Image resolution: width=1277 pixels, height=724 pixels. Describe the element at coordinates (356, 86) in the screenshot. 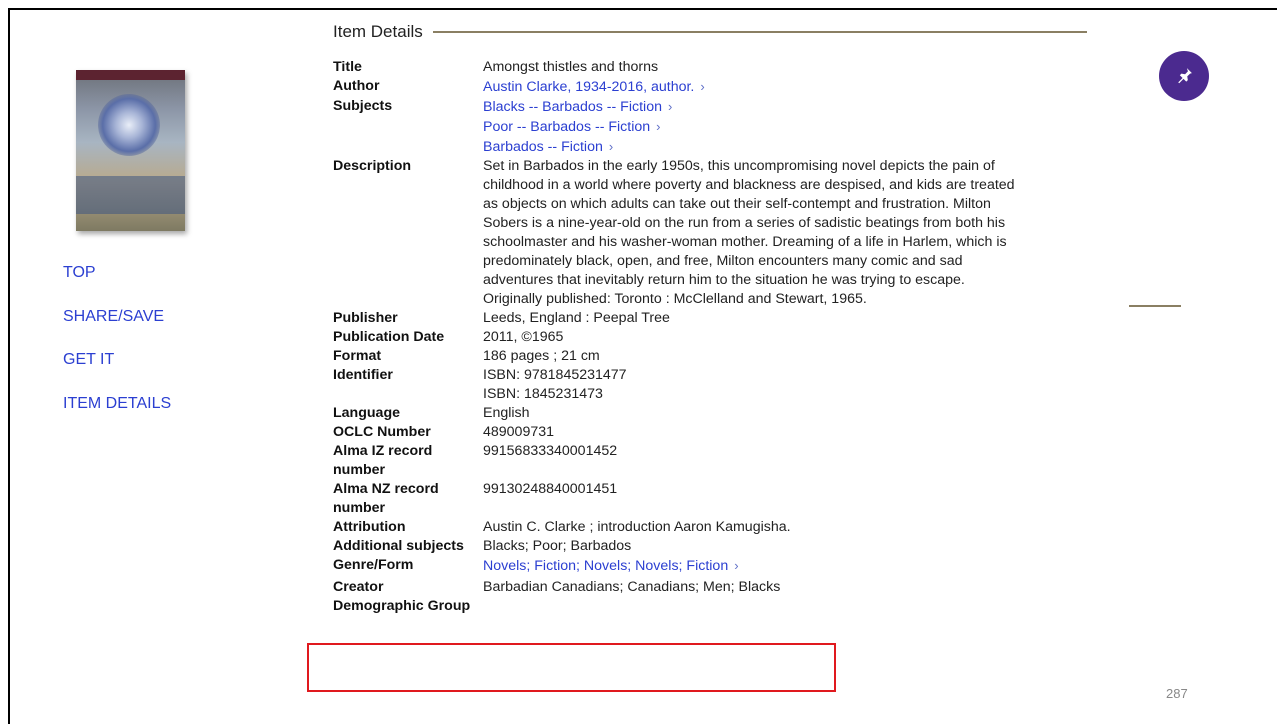

I see `detail-label: Author` at that location.